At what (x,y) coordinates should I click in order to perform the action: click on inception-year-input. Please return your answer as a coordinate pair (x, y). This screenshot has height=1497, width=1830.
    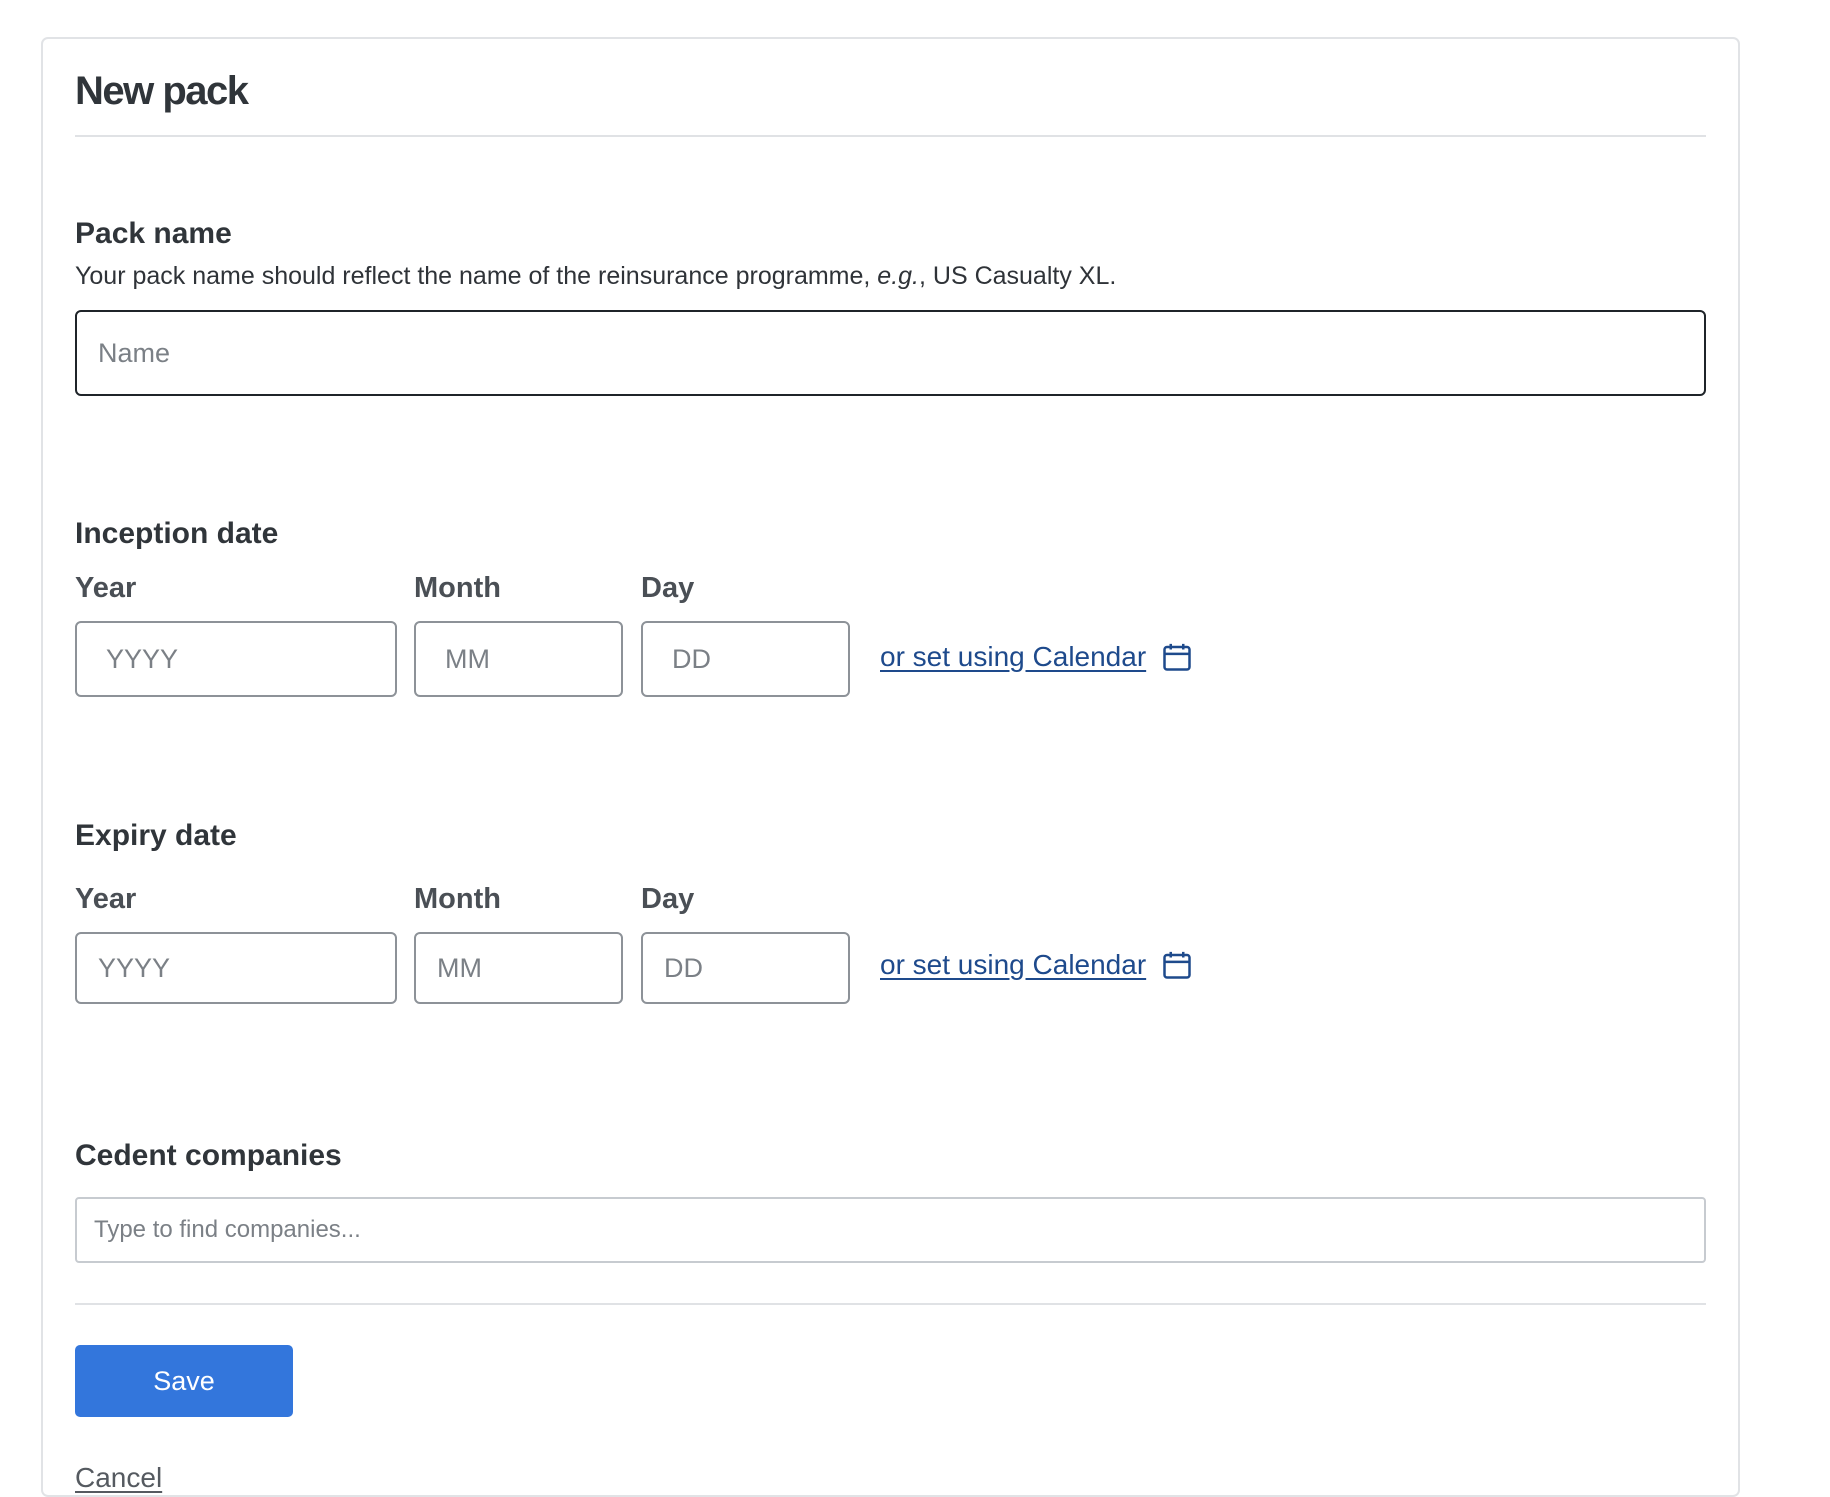
    Looking at the image, I should click on (236, 659).